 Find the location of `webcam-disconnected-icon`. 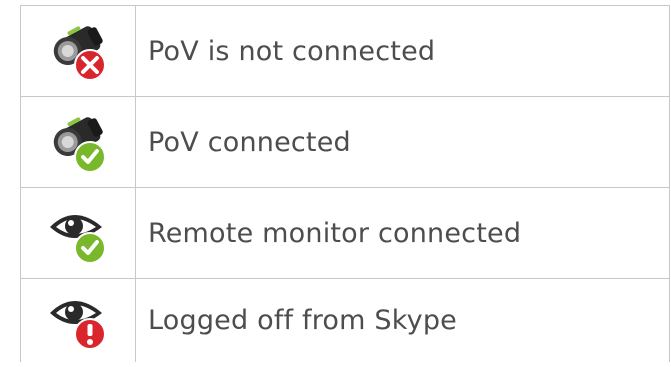

webcam-disconnected-icon is located at coordinates (79, 53).